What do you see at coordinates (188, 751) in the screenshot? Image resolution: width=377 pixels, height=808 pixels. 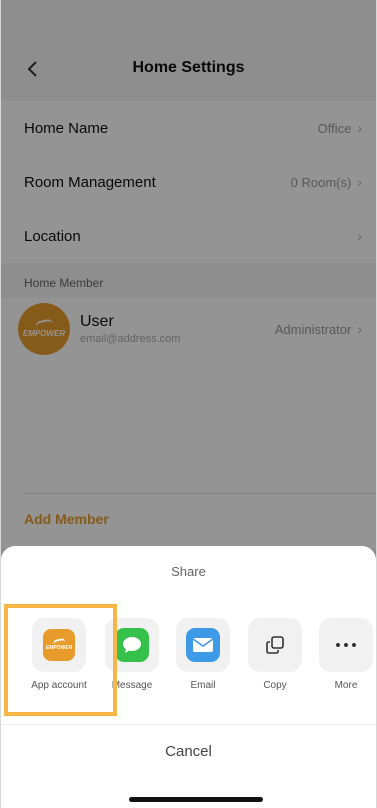 I see `cancel-button: Cancel` at bounding box center [188, 751].